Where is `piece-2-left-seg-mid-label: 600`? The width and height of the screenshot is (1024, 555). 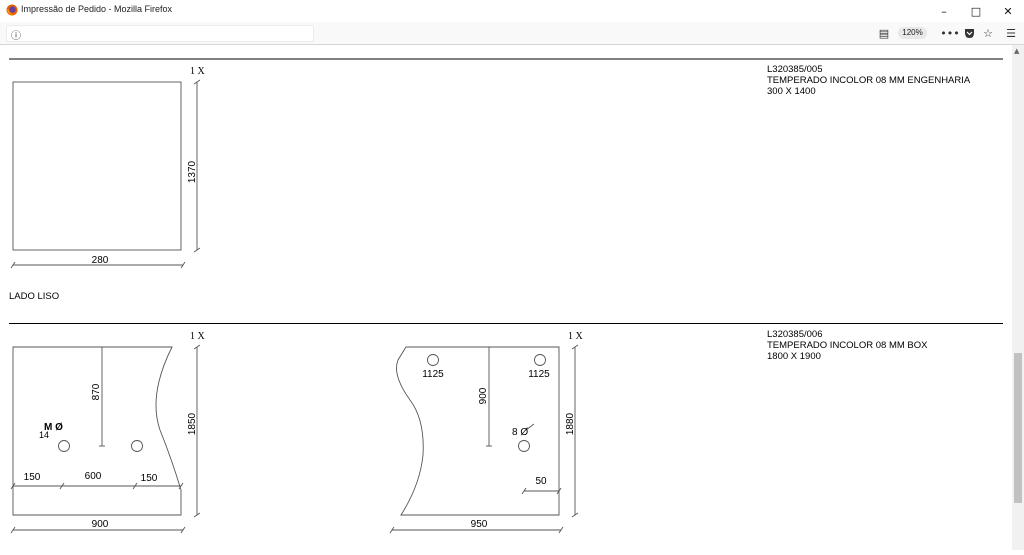 piece-2-left-seg-mid-label: 600 is located at coordinates (93, 476).